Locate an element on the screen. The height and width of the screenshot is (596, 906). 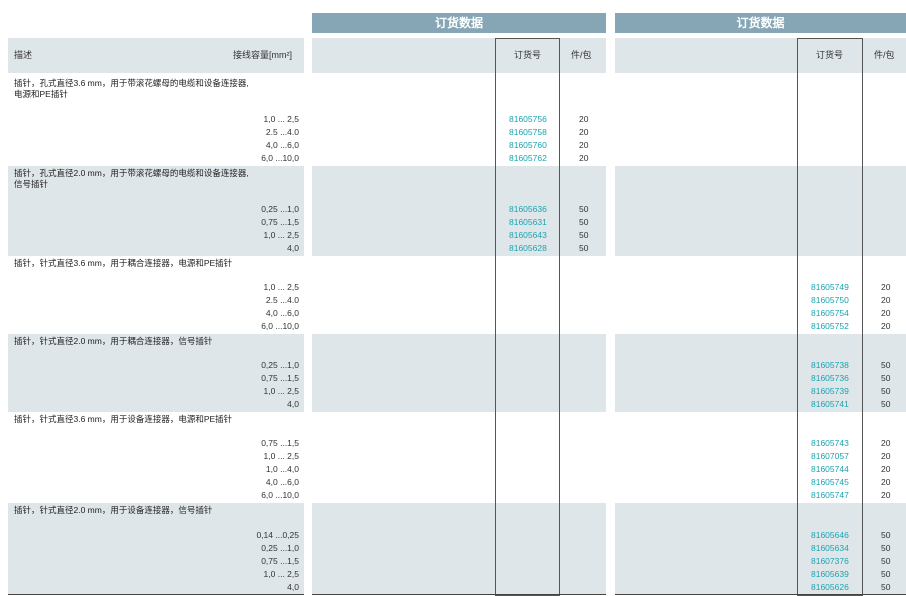
column-header-band-left is located at coordinates (459, 55).